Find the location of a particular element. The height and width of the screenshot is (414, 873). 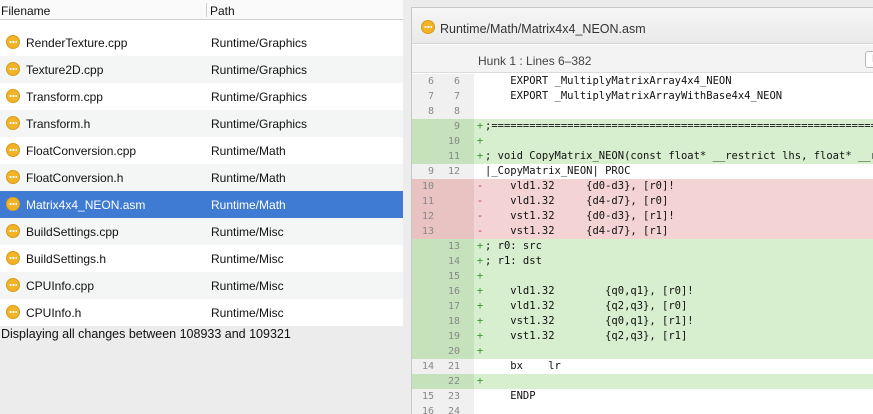

code-text: vst1.32 {d0-d3}, [r1]! is located at coordinates (580, 216).